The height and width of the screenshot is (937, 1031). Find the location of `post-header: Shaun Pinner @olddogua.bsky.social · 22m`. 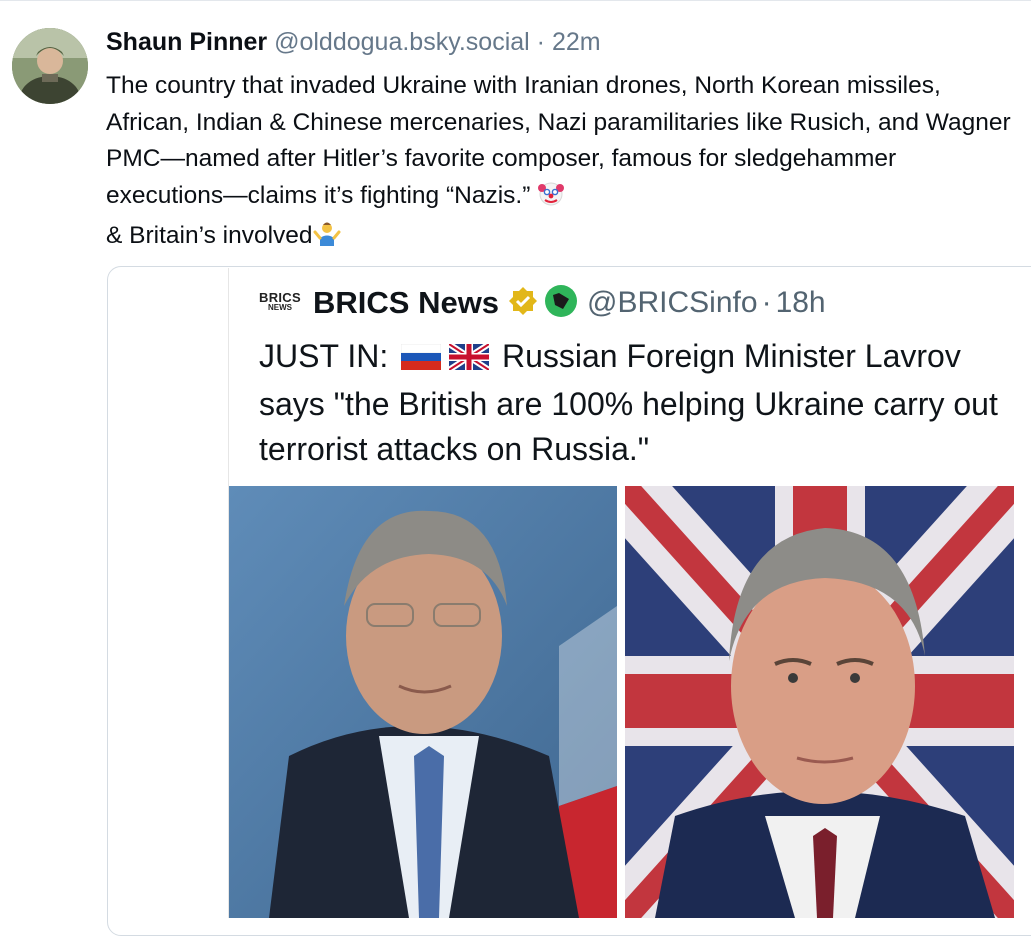

post-header: Shaun Pinner @olddogua.bsky.social · 22m is located at coordinates (353, 42).